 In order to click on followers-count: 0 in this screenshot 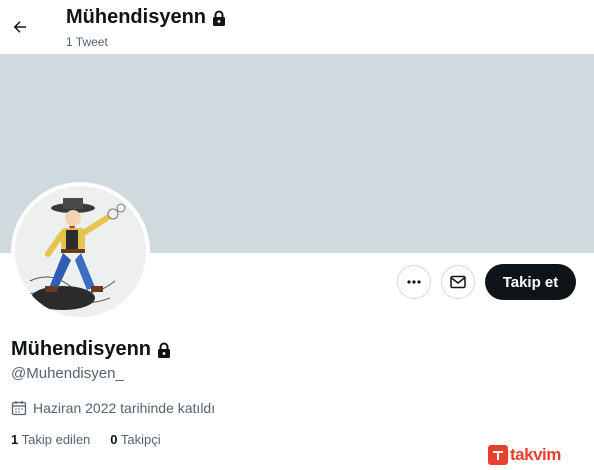, I will do `click(114, 439)`.